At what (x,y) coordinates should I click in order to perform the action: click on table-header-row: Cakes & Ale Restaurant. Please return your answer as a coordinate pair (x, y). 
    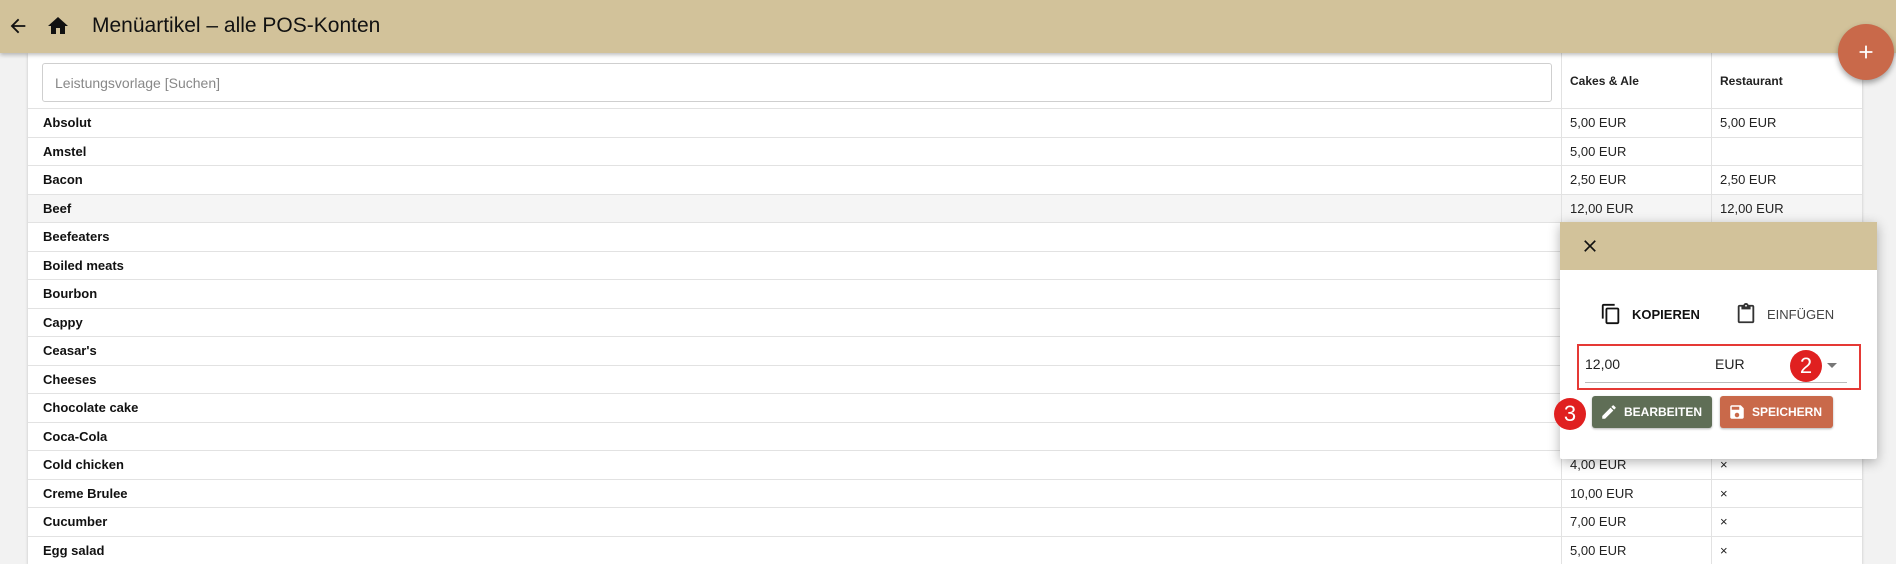
    Looking at the image, I should click on (945, 81).